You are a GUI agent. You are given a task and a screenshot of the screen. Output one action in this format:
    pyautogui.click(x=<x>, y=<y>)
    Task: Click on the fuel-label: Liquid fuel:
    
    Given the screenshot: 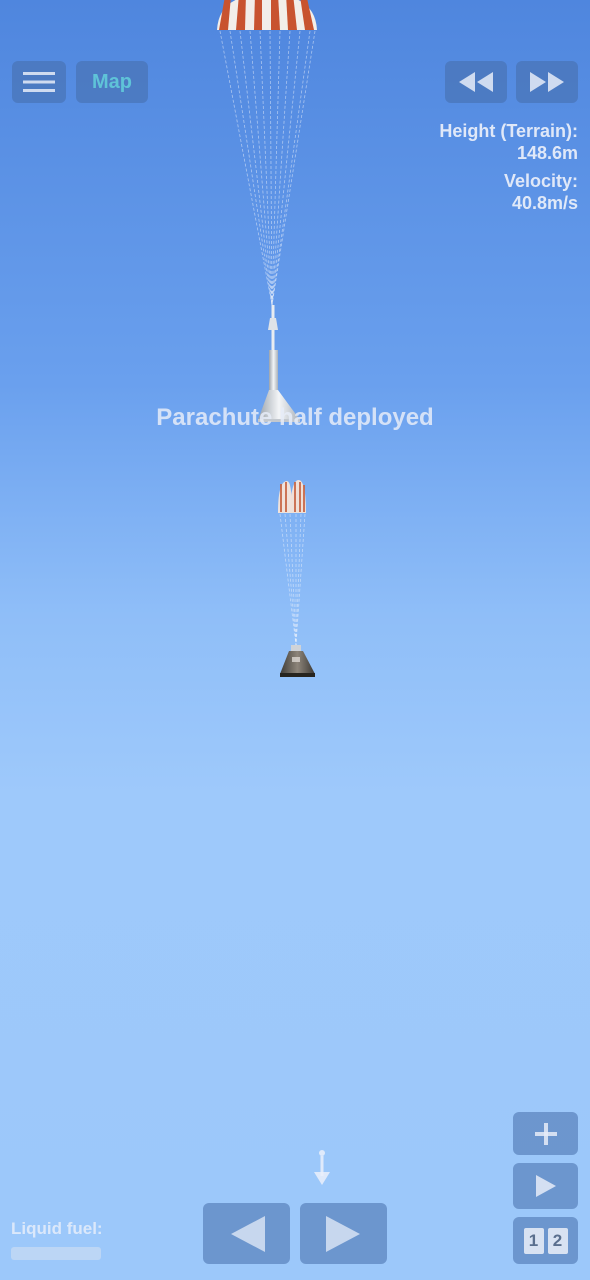 What is the action you would take?
    pyautogui.click(x=57, y=1228)
    